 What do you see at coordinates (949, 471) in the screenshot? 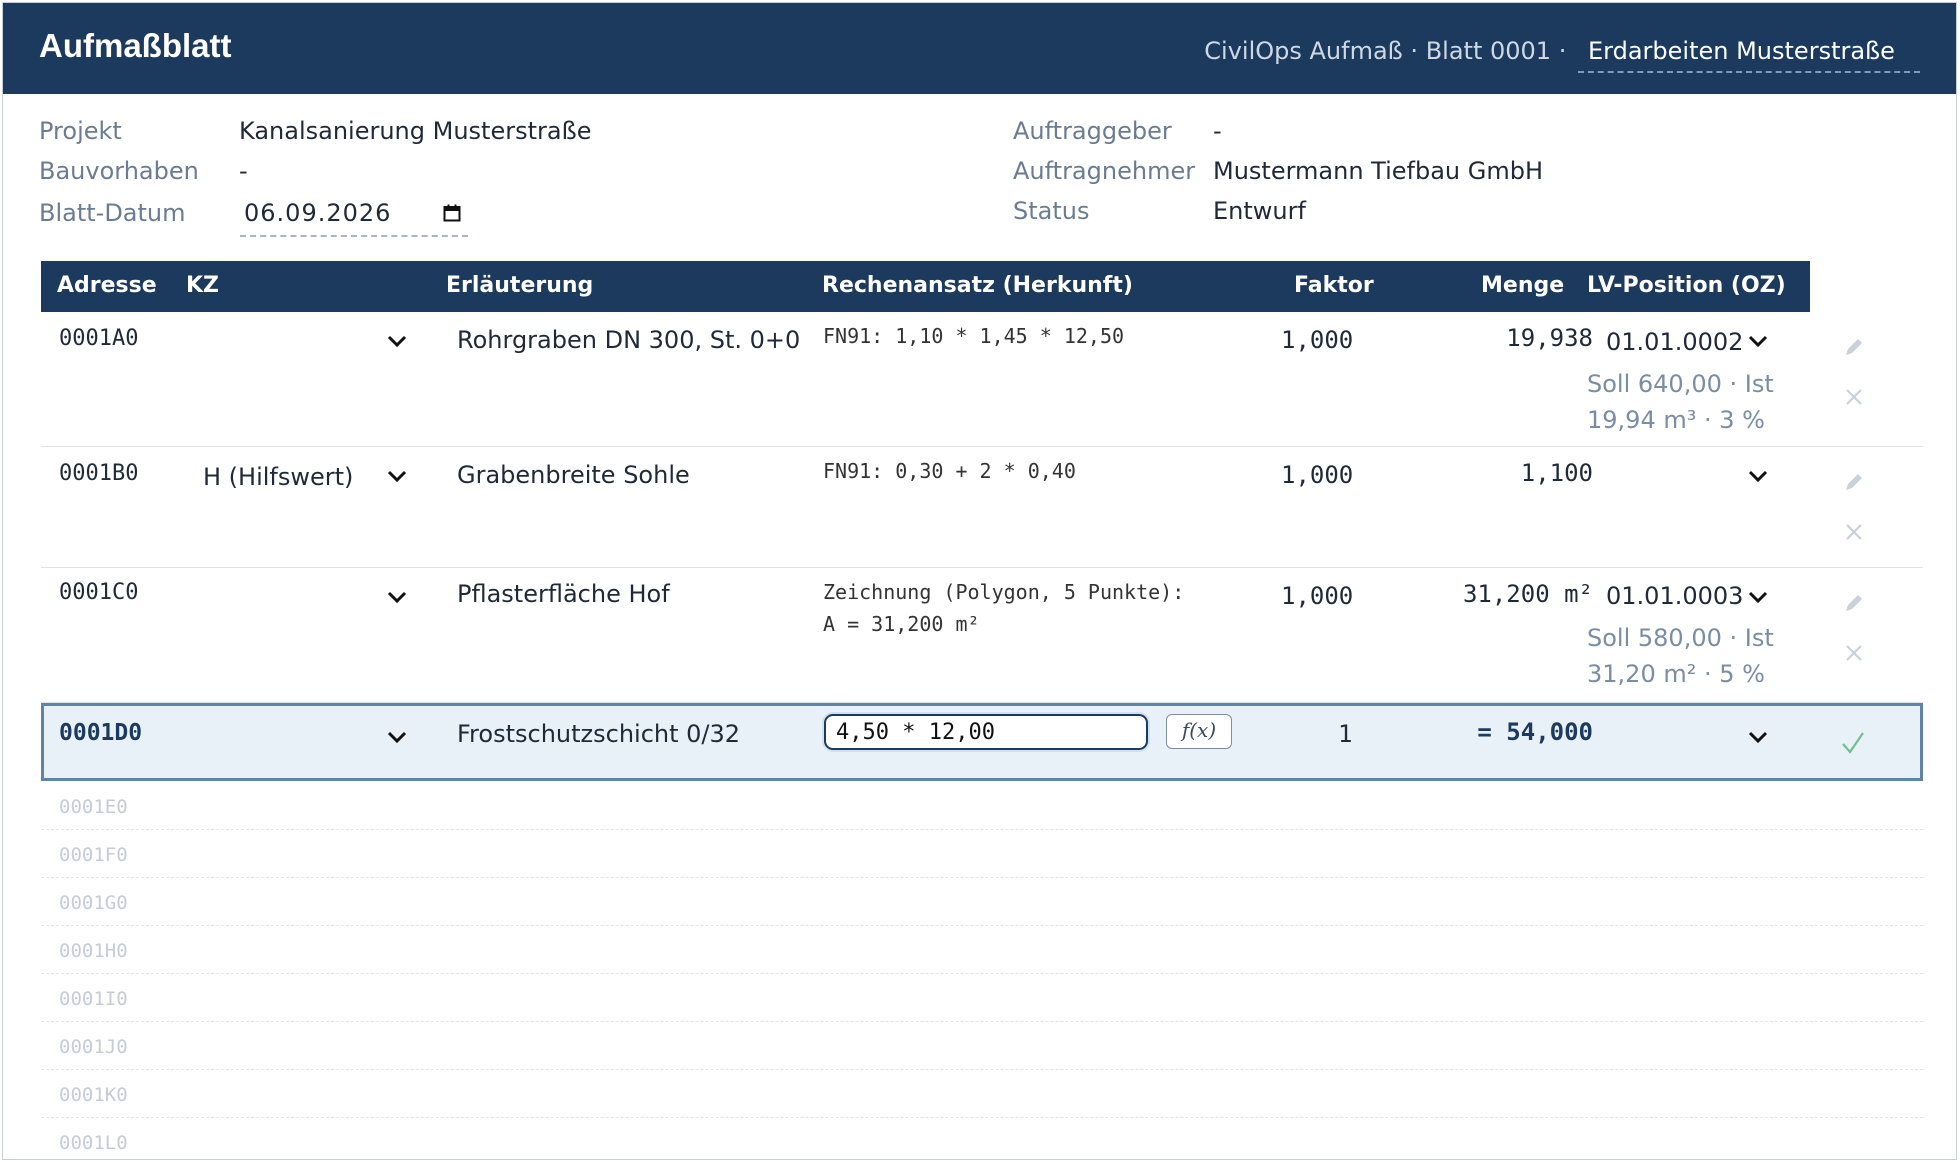
I see `row-rechenansatz: FN91: 0,30 + 2 * 0,40` at bounding box center [949, 471].